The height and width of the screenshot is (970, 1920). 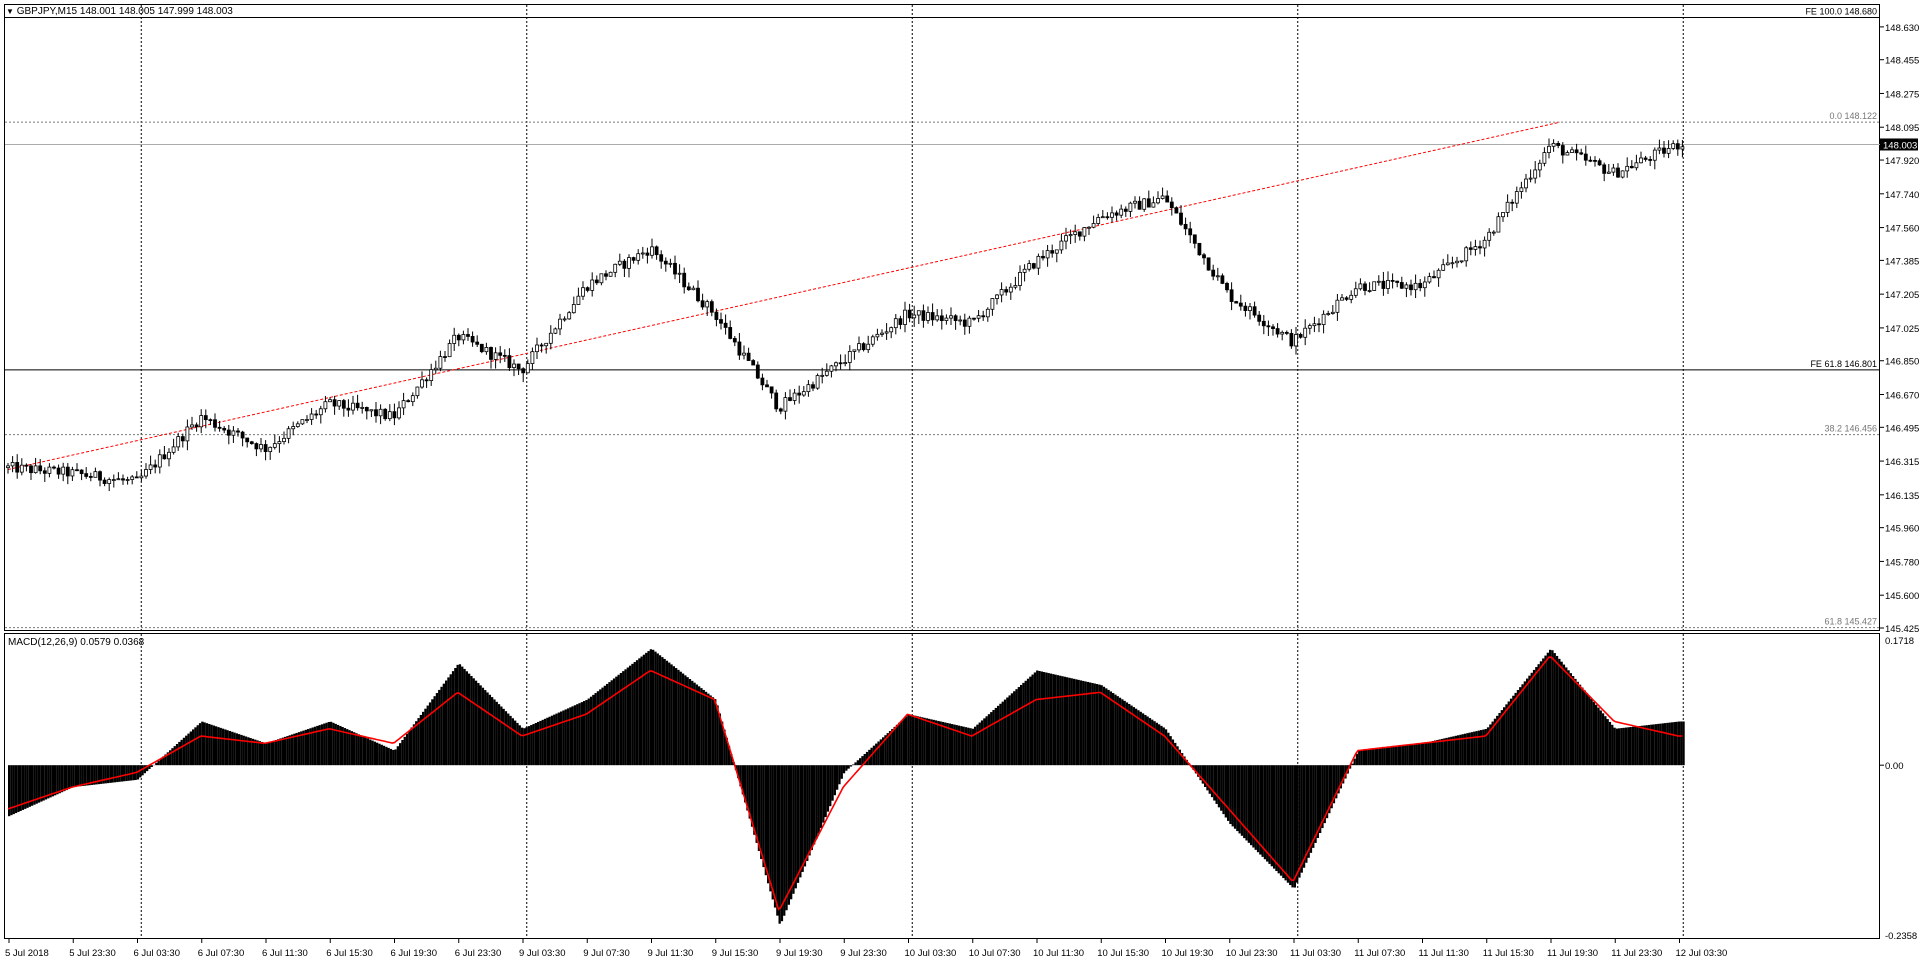 I want to click on time-axis-label: 5 Jul 2018, so click(x=27, y=953).